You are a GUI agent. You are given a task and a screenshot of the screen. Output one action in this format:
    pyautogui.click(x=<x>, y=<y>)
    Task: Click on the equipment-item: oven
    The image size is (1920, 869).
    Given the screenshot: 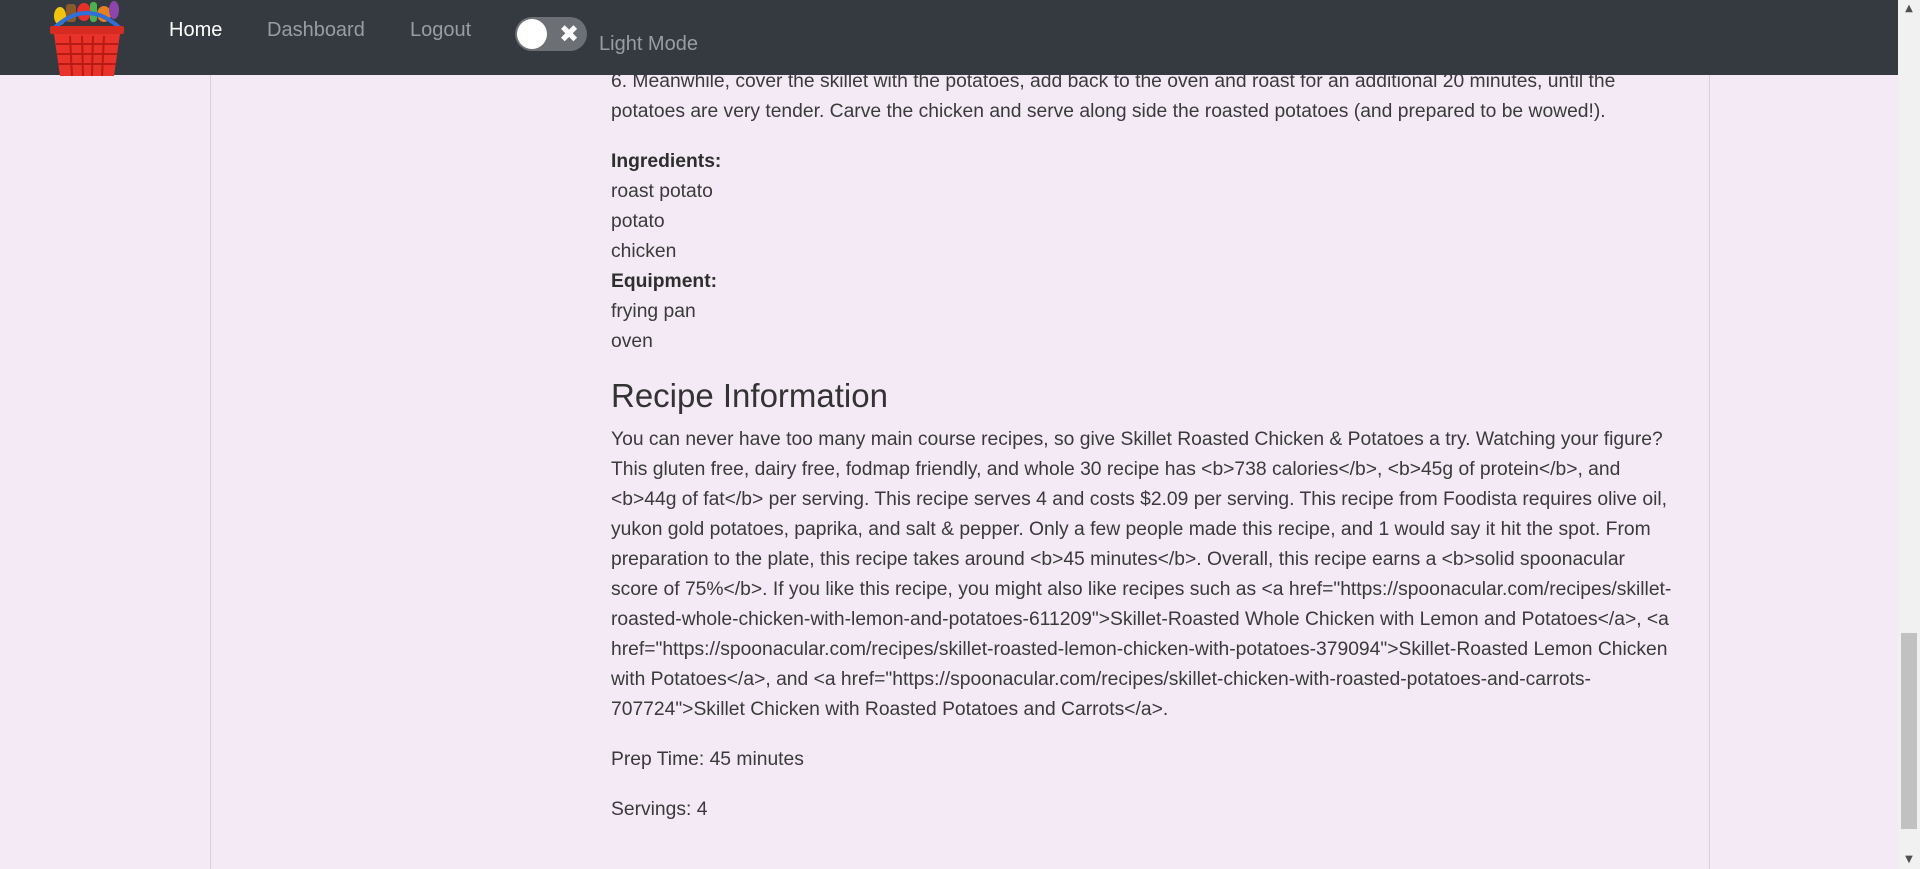 What is the action you would take?
    pyautogui.click(x=632, y=341)
    